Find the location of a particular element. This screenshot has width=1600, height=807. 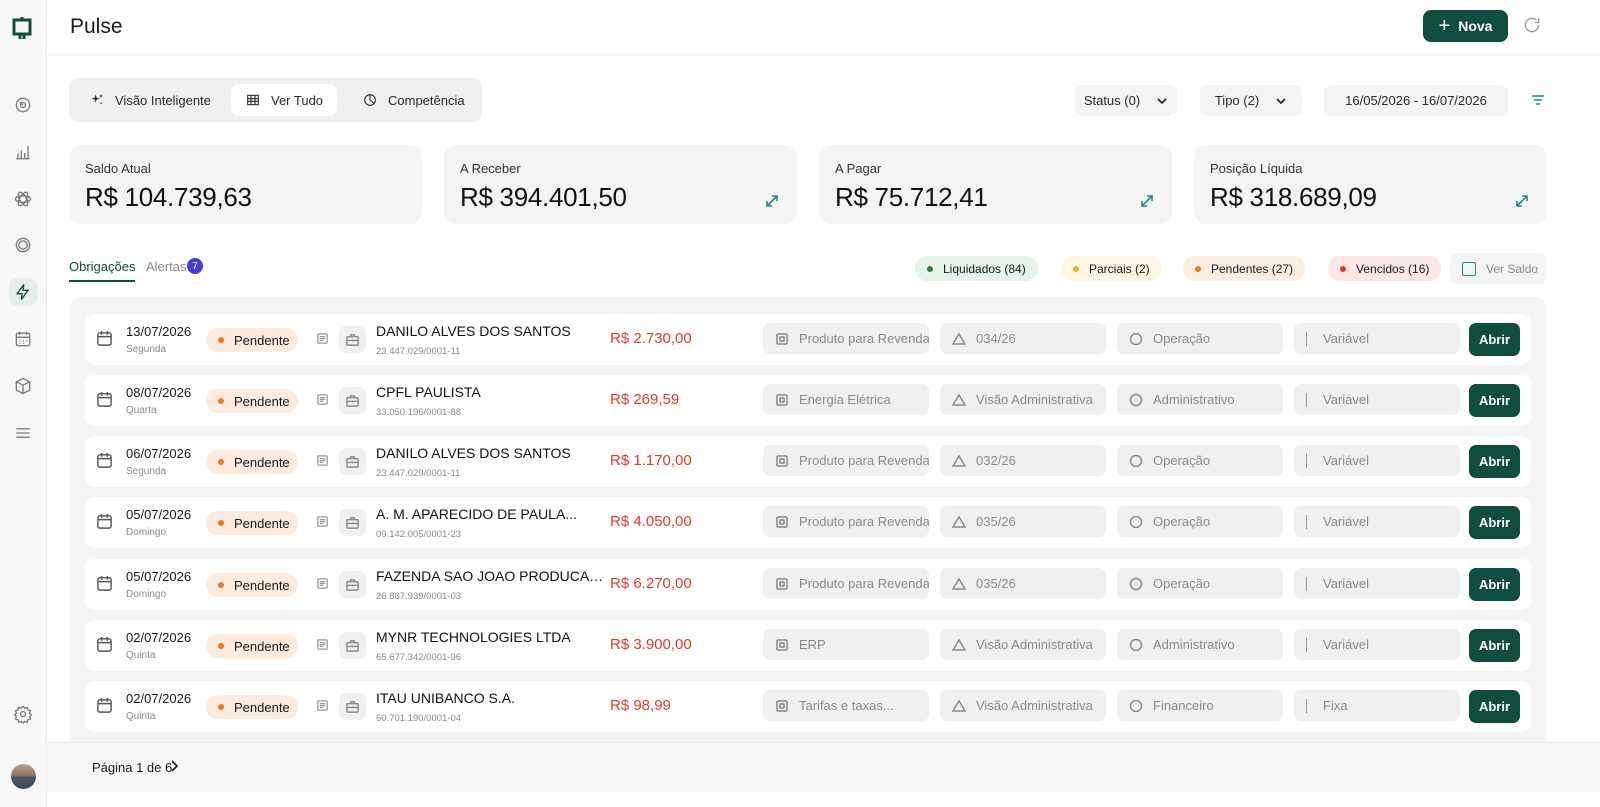

category-field: ERP is located at coordinates (846, 644).